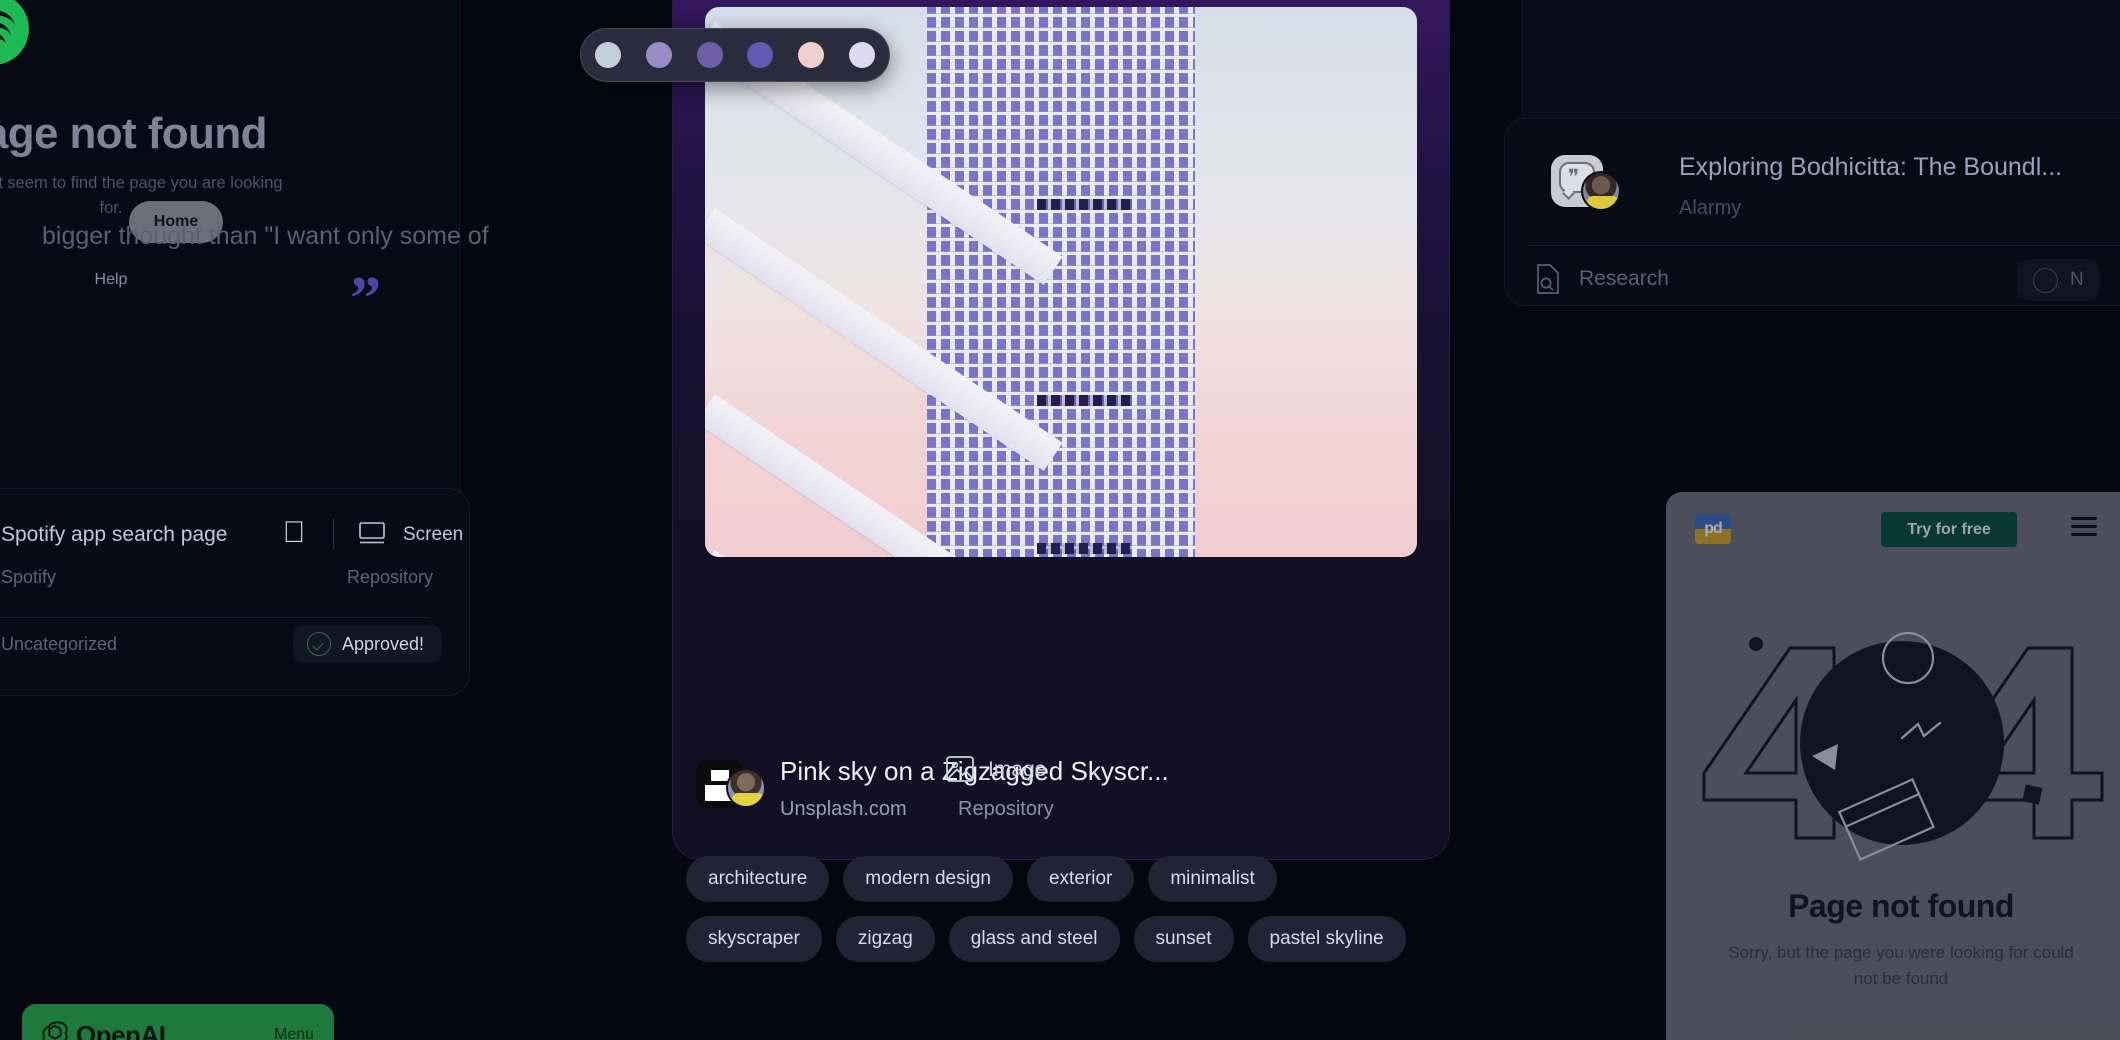 The height and width of the screenshot is (1040, 2120). Describe the element at coordinates (1903, 746) in the screenshot. I see `404-illustration-icon` at that location.